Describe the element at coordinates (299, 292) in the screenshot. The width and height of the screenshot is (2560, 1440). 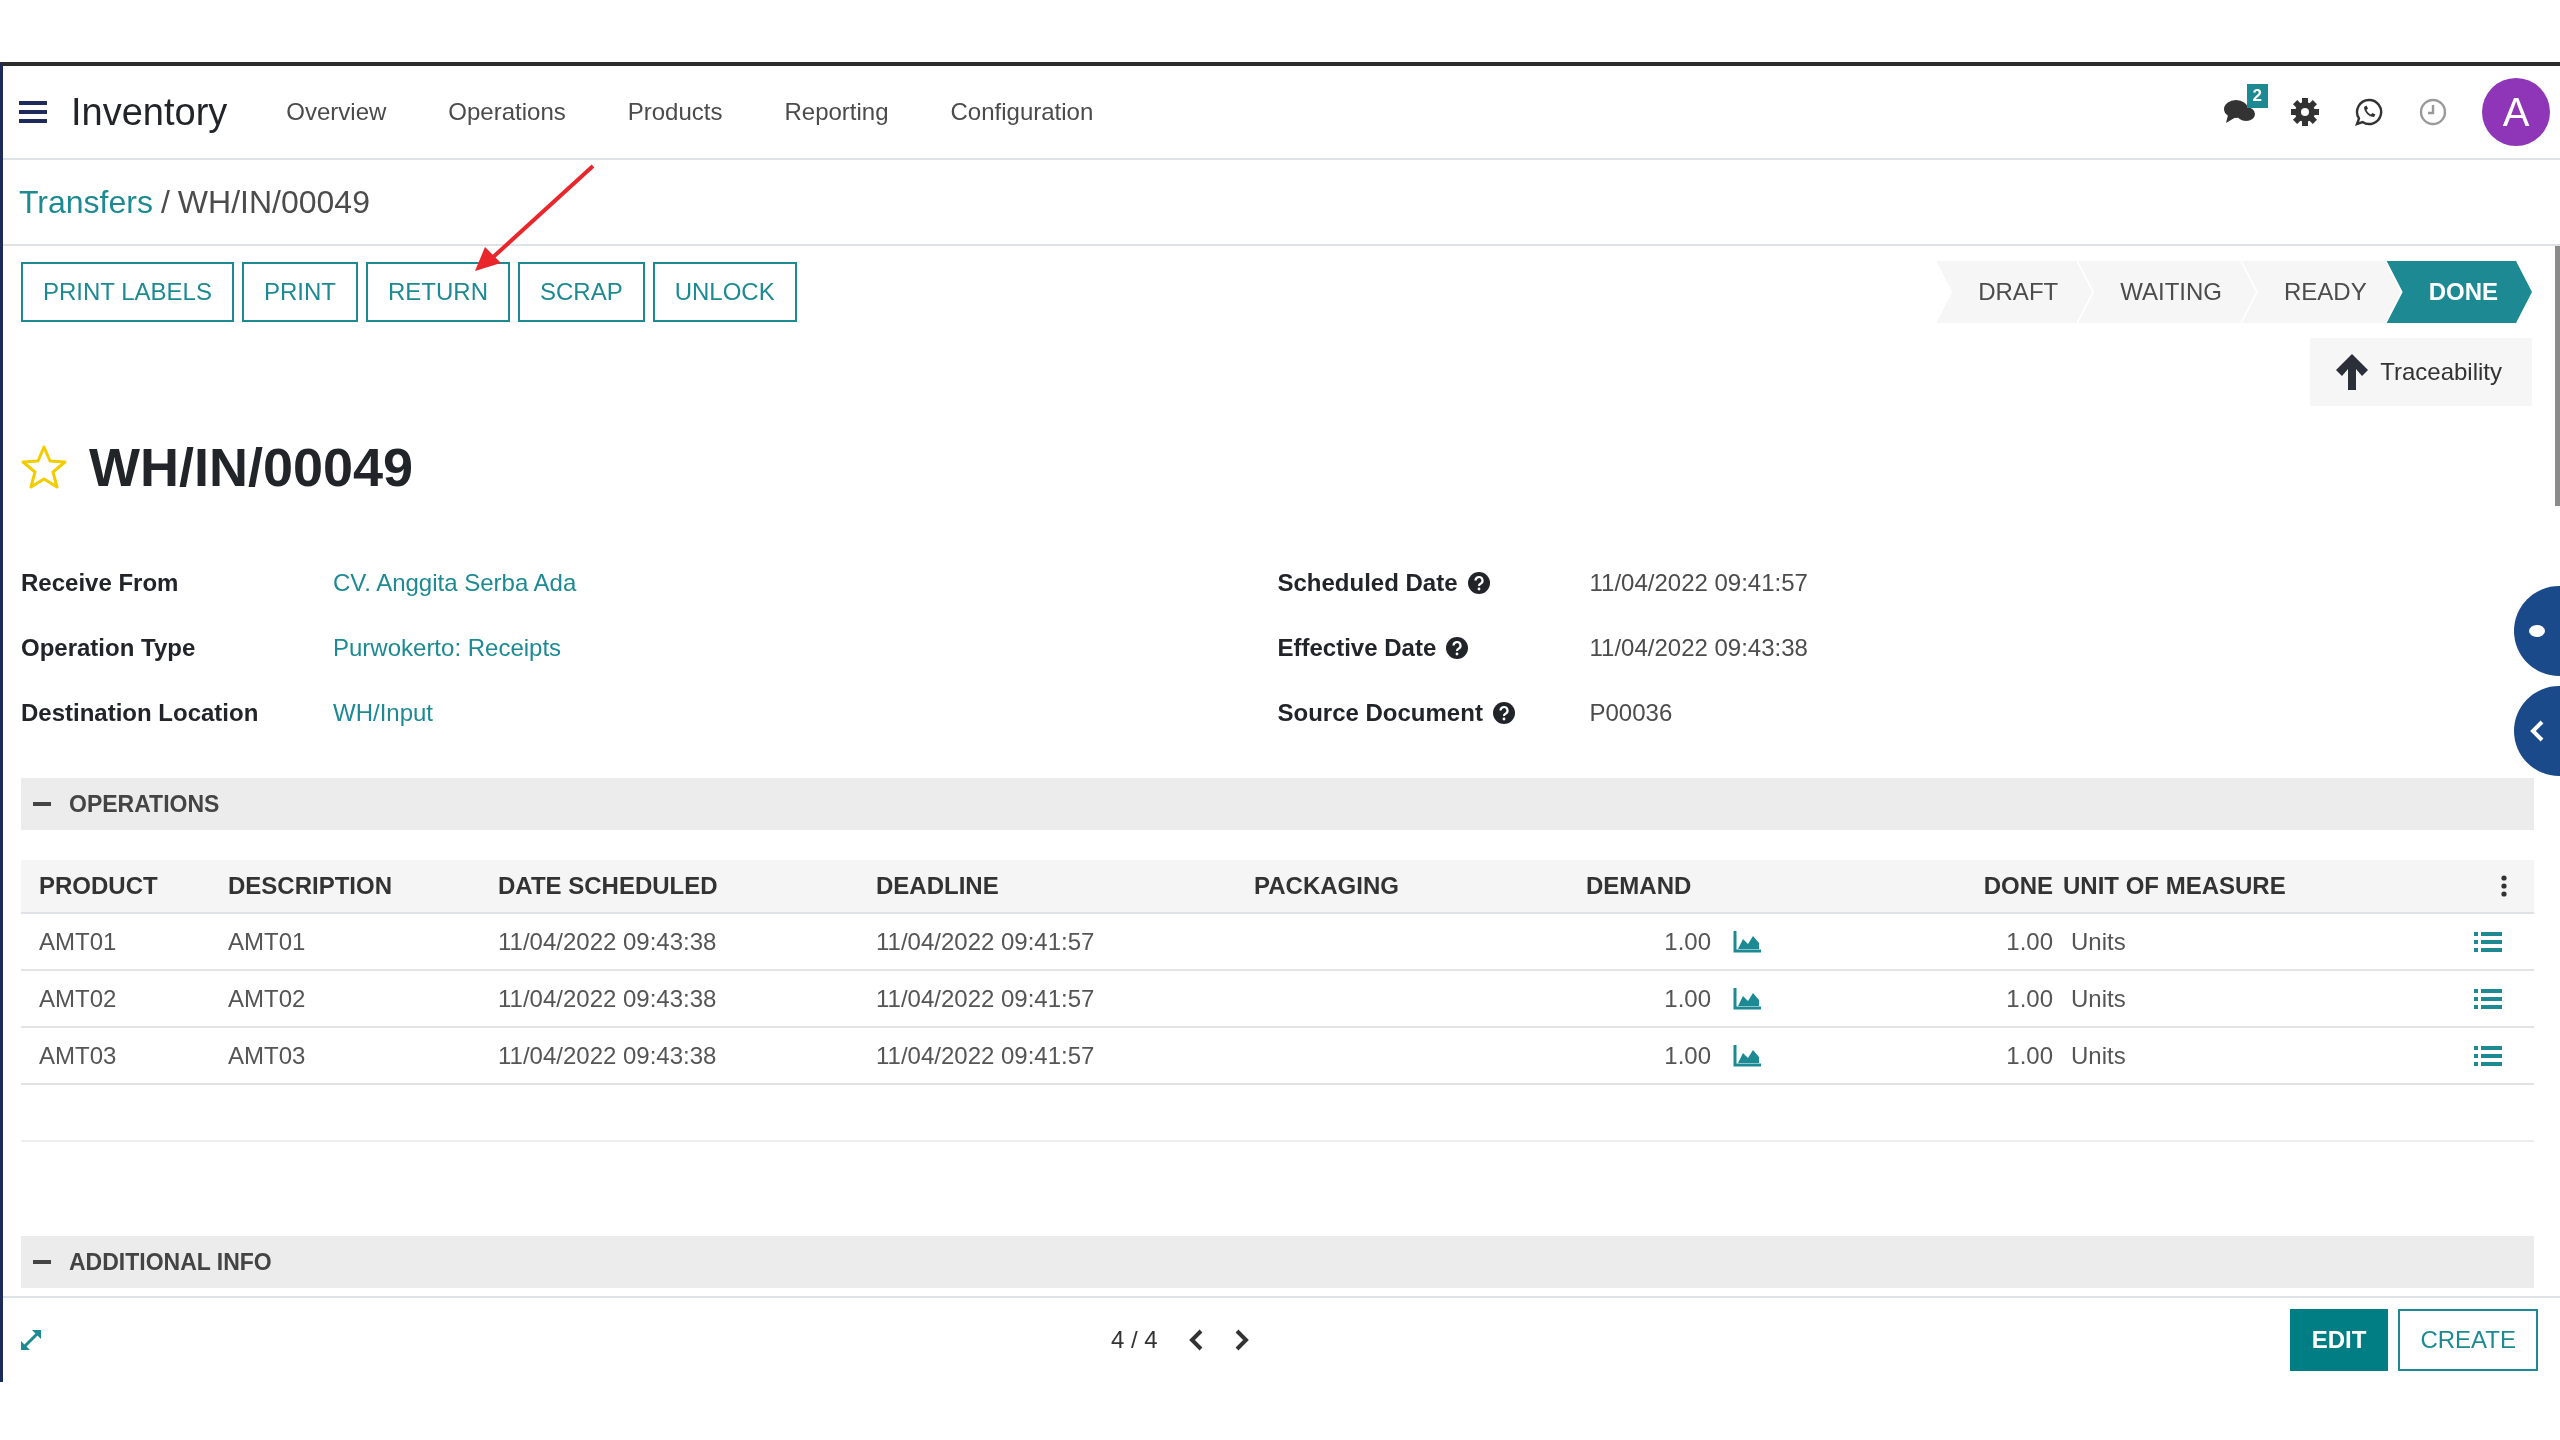
I see `action-button: PRINT` at that location.